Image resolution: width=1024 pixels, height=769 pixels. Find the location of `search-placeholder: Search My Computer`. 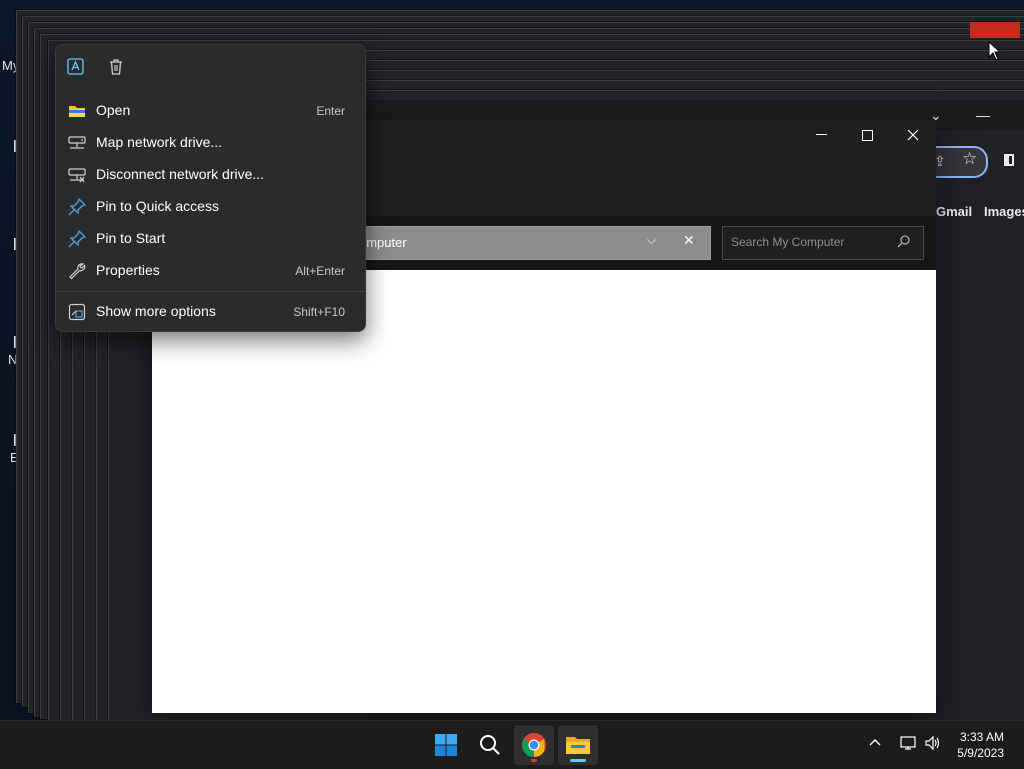

search-placeholder: Search My Computer is located at coordinates (788, 242).